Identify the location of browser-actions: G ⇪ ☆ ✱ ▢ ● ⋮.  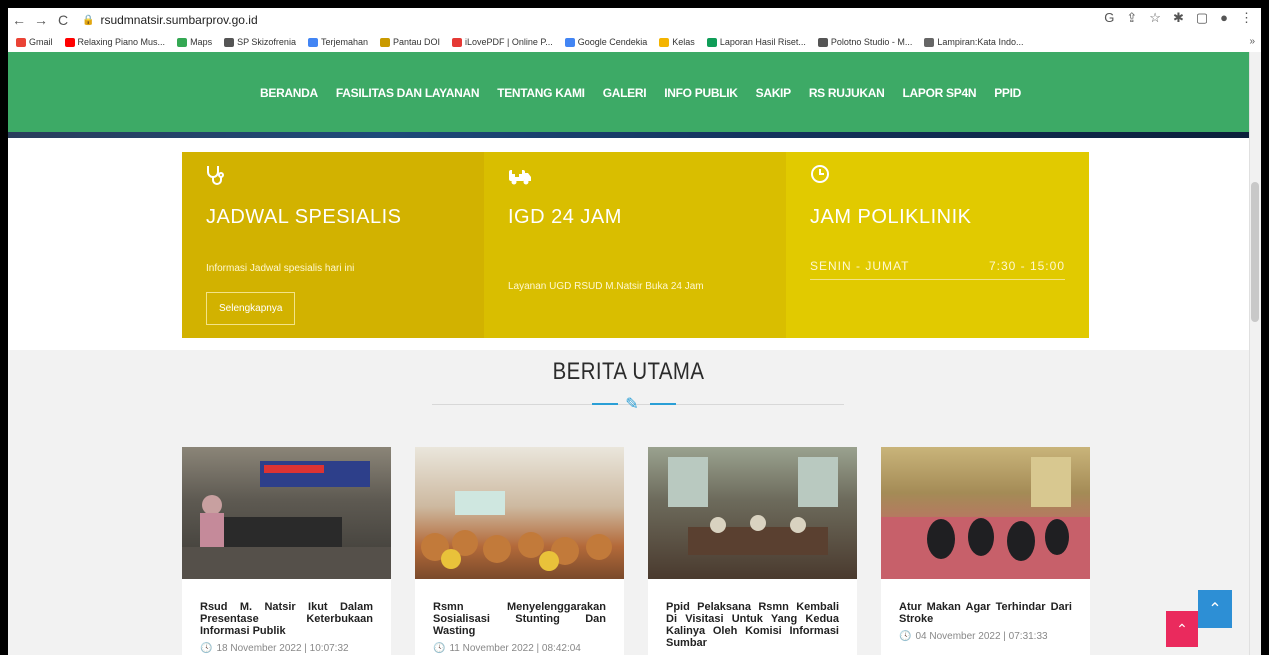
(1178, 18).